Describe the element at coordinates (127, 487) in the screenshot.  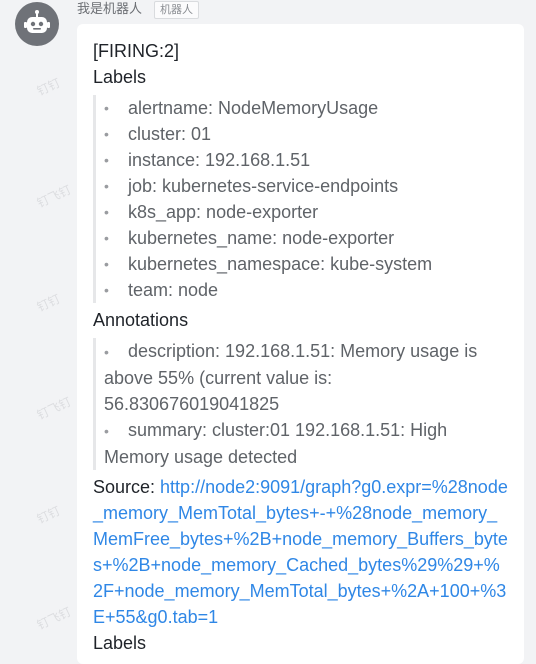
I see `source-label: Source:` at that location.